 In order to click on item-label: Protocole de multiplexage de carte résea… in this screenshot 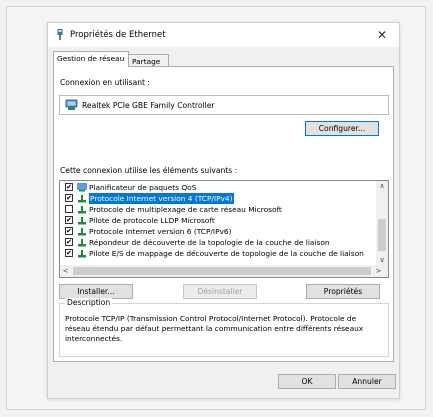, I will do `click(185, 209)`.